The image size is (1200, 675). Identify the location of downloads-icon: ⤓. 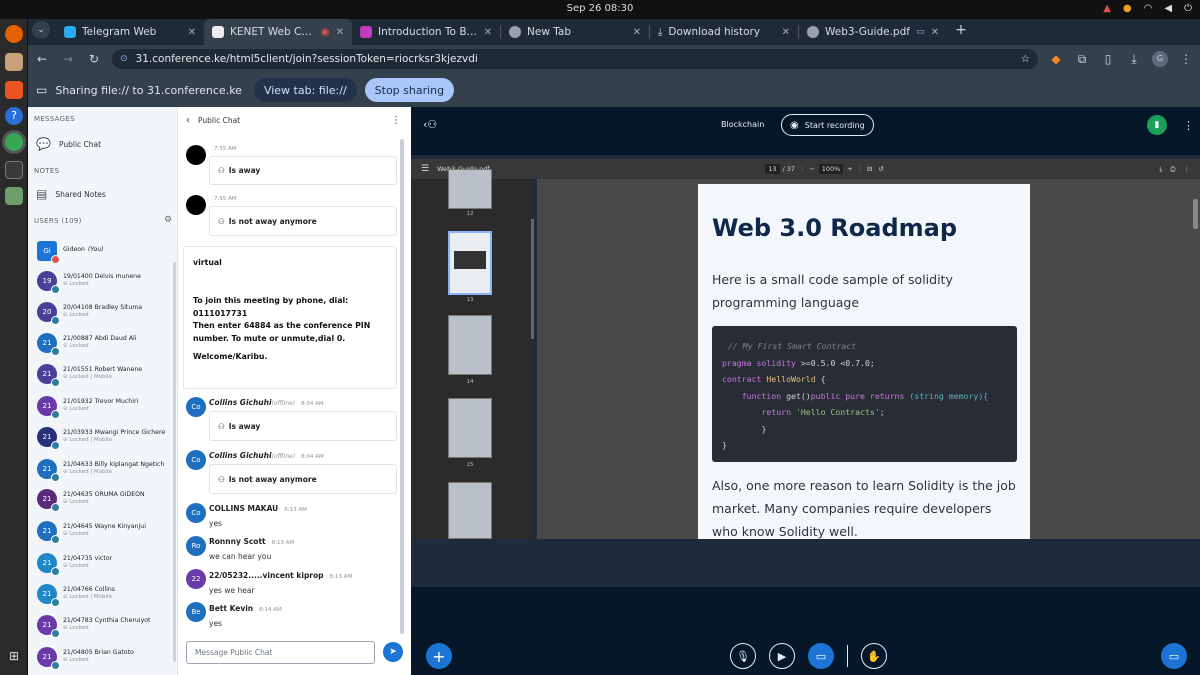
(1134, 59).